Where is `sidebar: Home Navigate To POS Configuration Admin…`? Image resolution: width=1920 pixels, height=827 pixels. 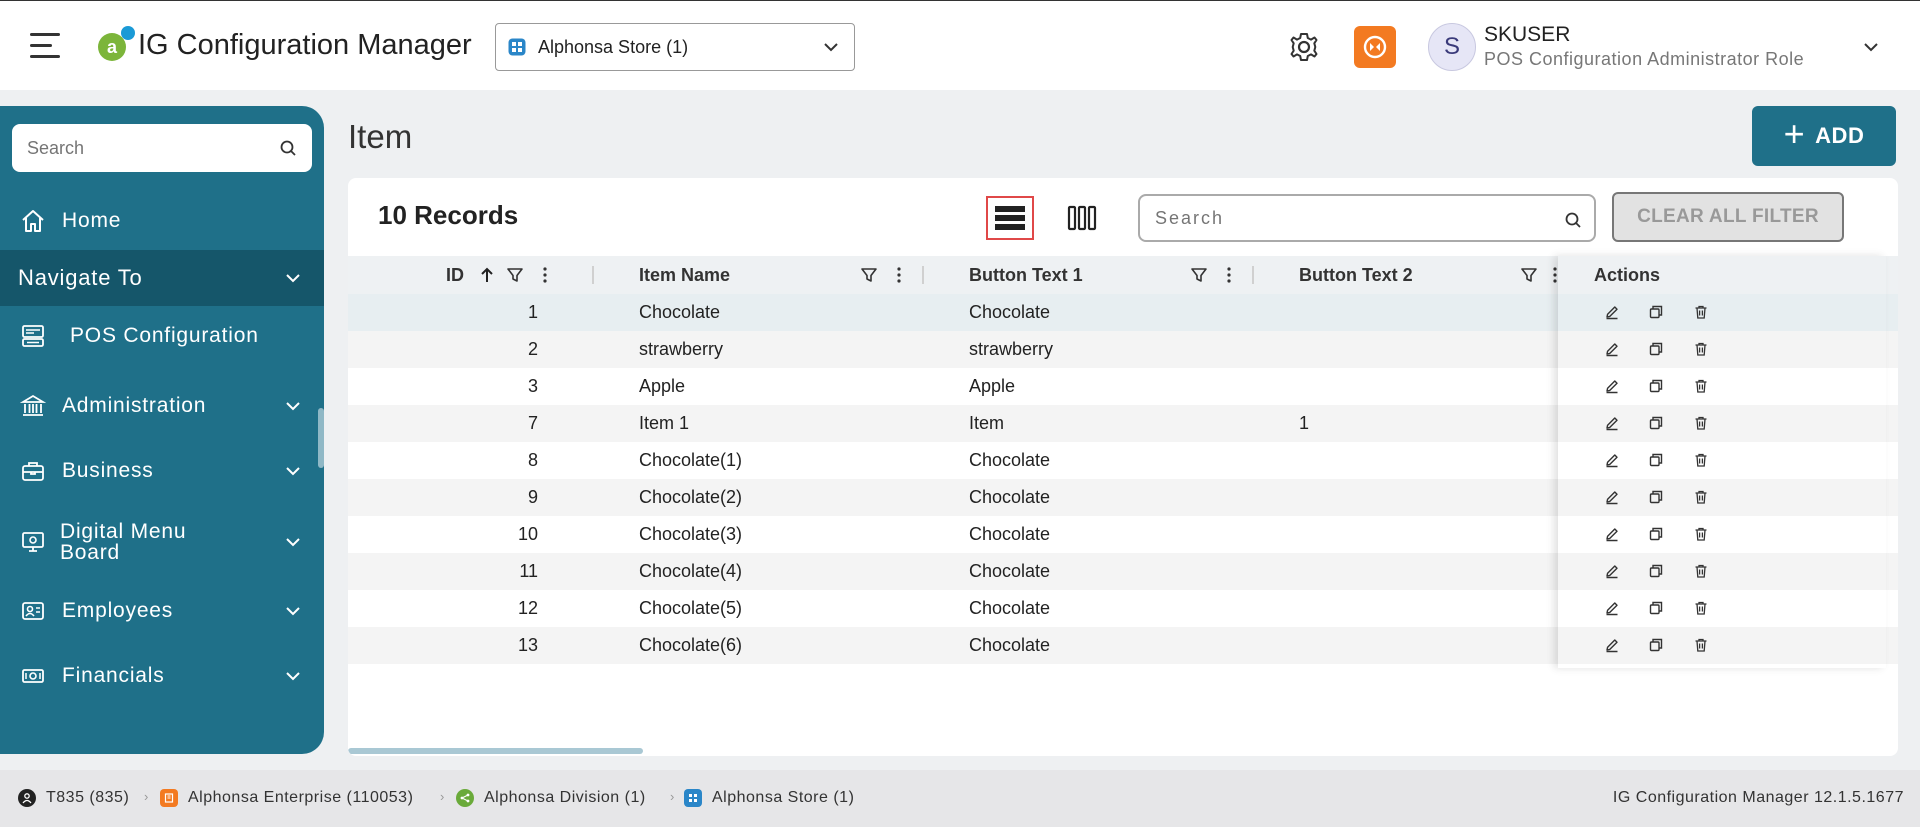 sidebar: Home Navigate To POS Configuration Admin… is located at coordinates (162, 430).